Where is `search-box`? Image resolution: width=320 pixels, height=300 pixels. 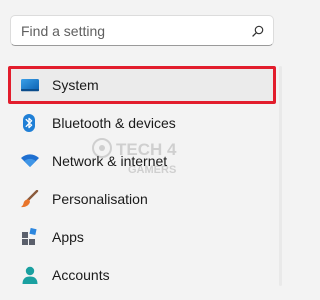
search-box is located at coordinates (142, 30).